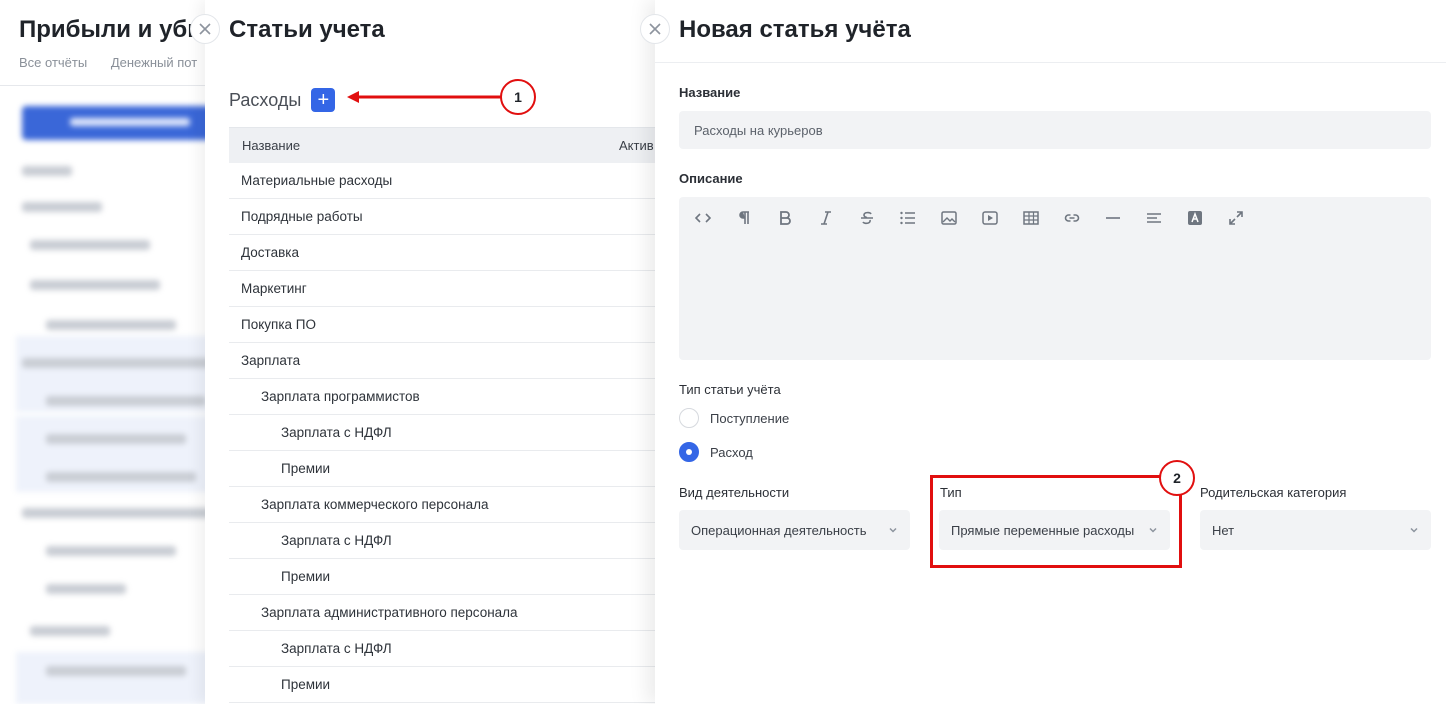 The height and width of the screenshot is (704, 1446). What do you see at coordinates (447, 397) in the screenshot?
I see `table-row: Зарплата программистов✓` at bounding box center [447, 397].